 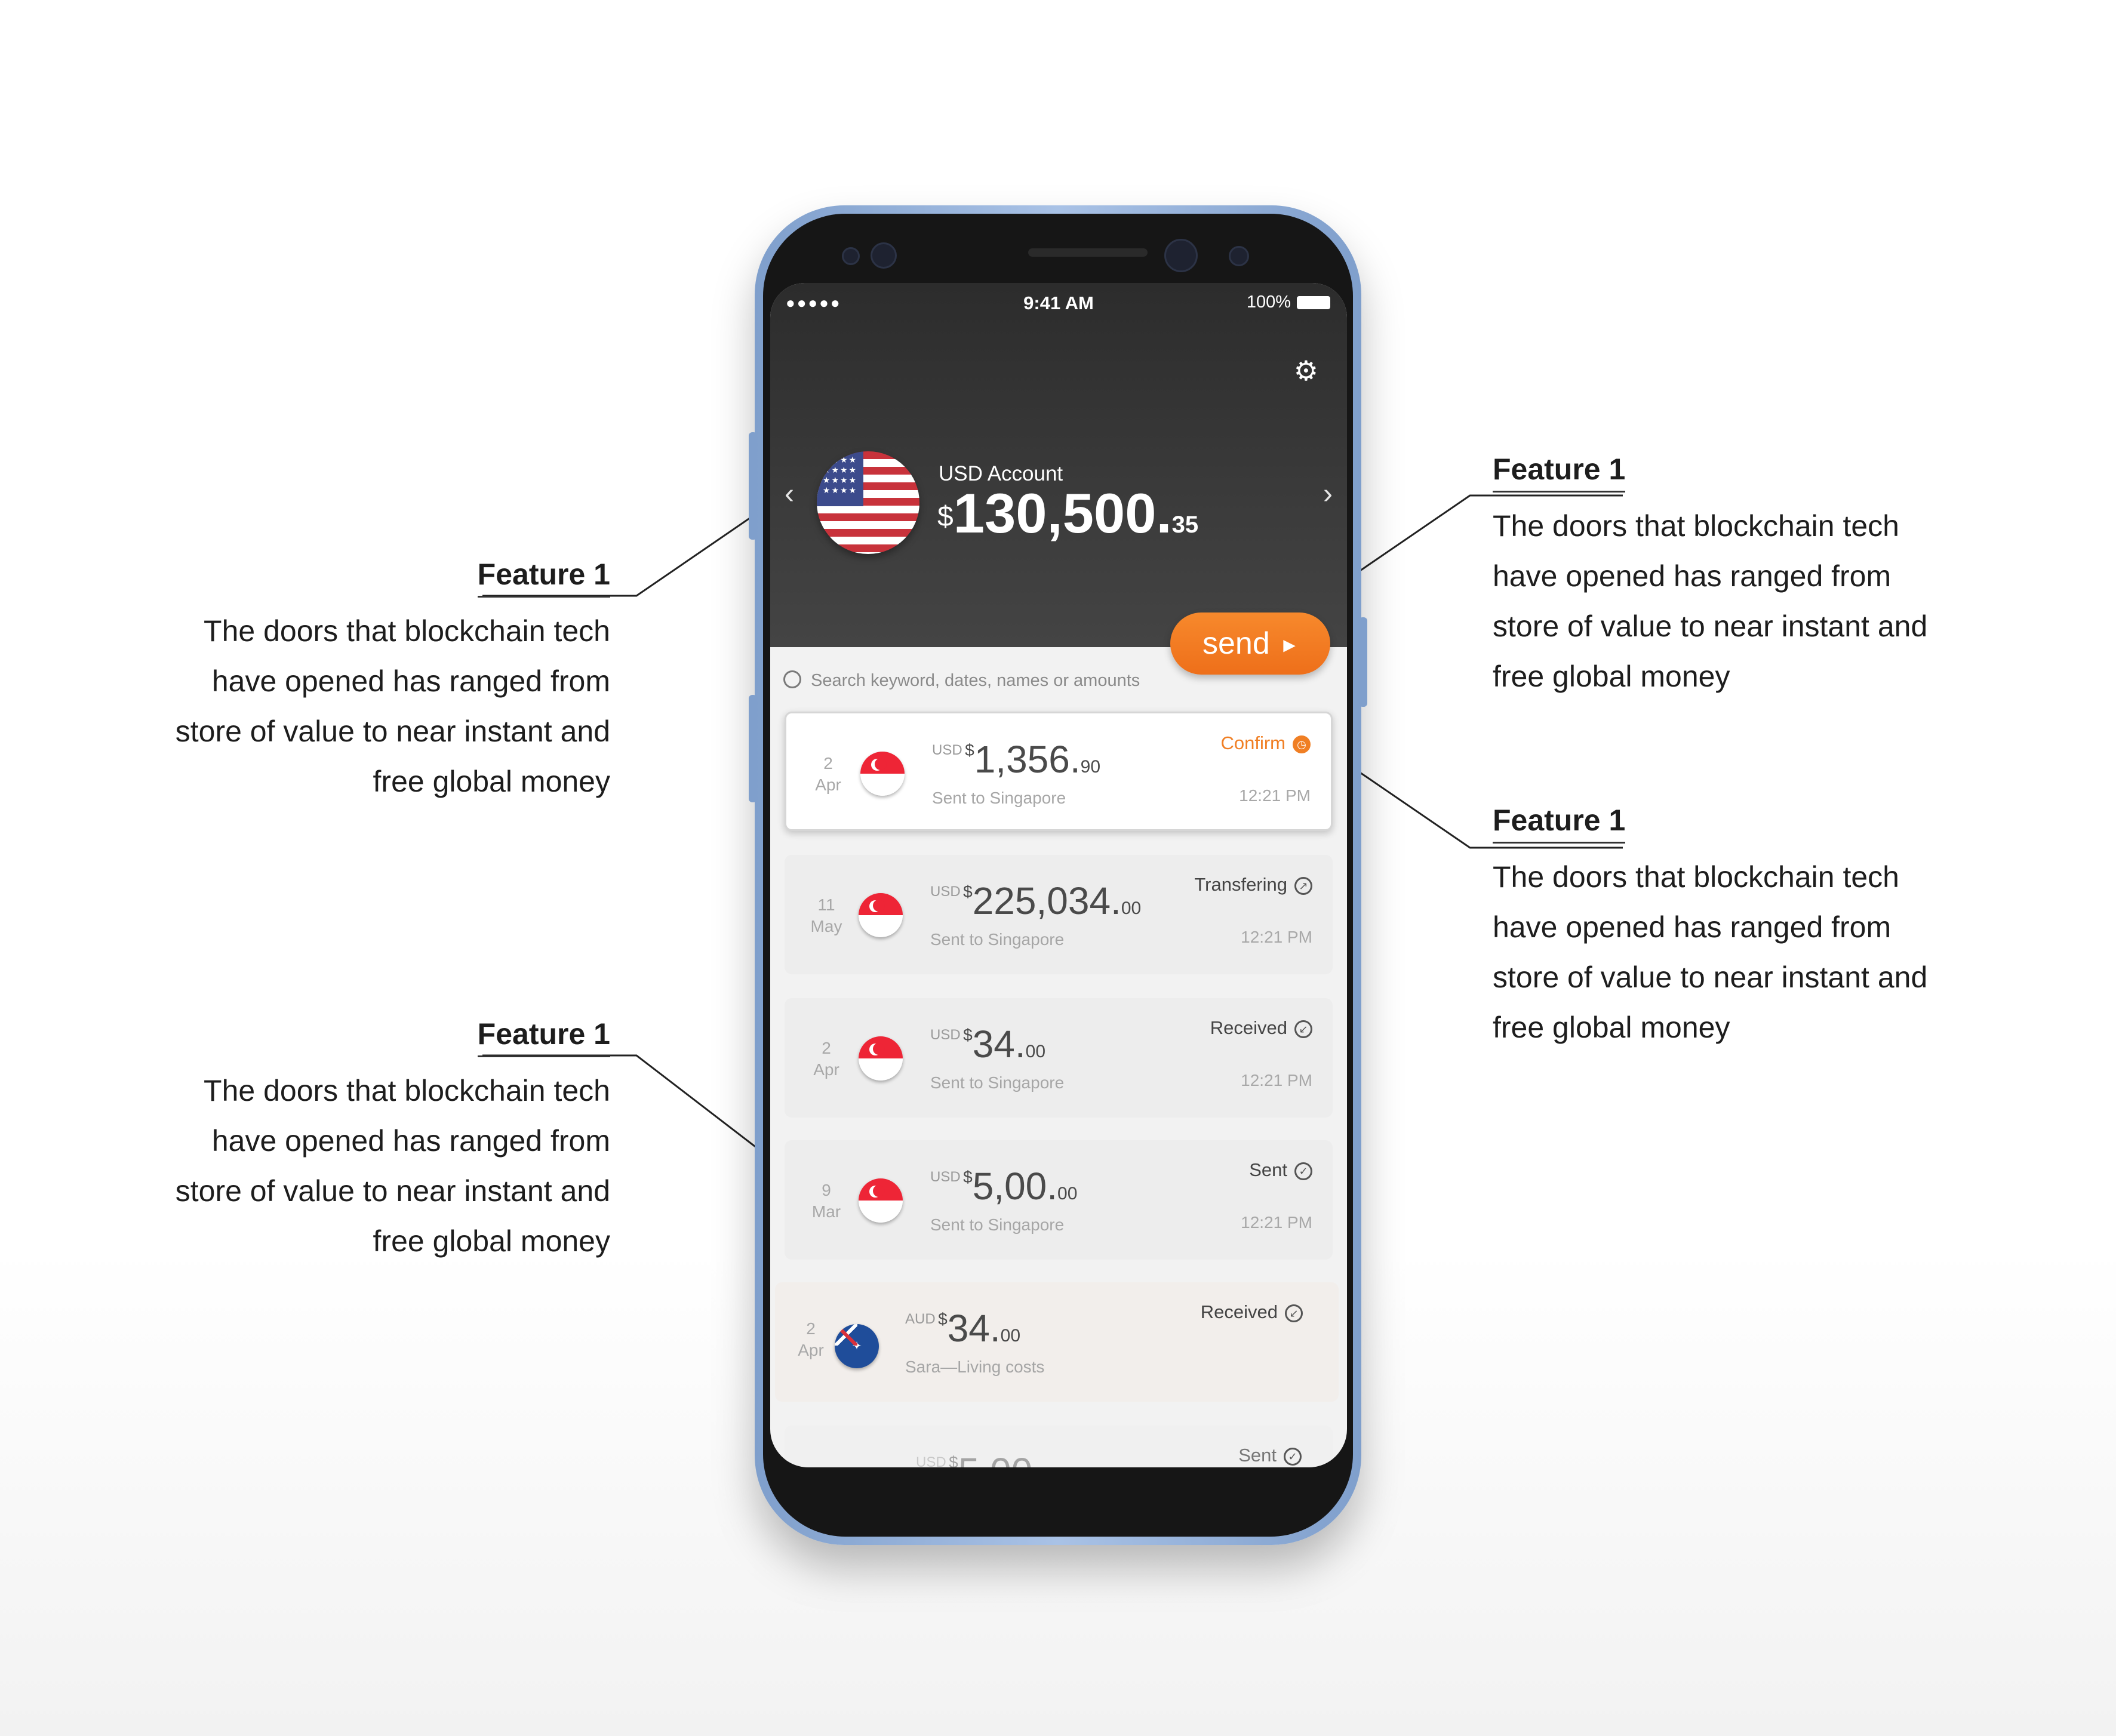 What do you see at coordinates (1239, 256) in the screenshot?
I see `light-sensor` at bounding box center [1239, 256].